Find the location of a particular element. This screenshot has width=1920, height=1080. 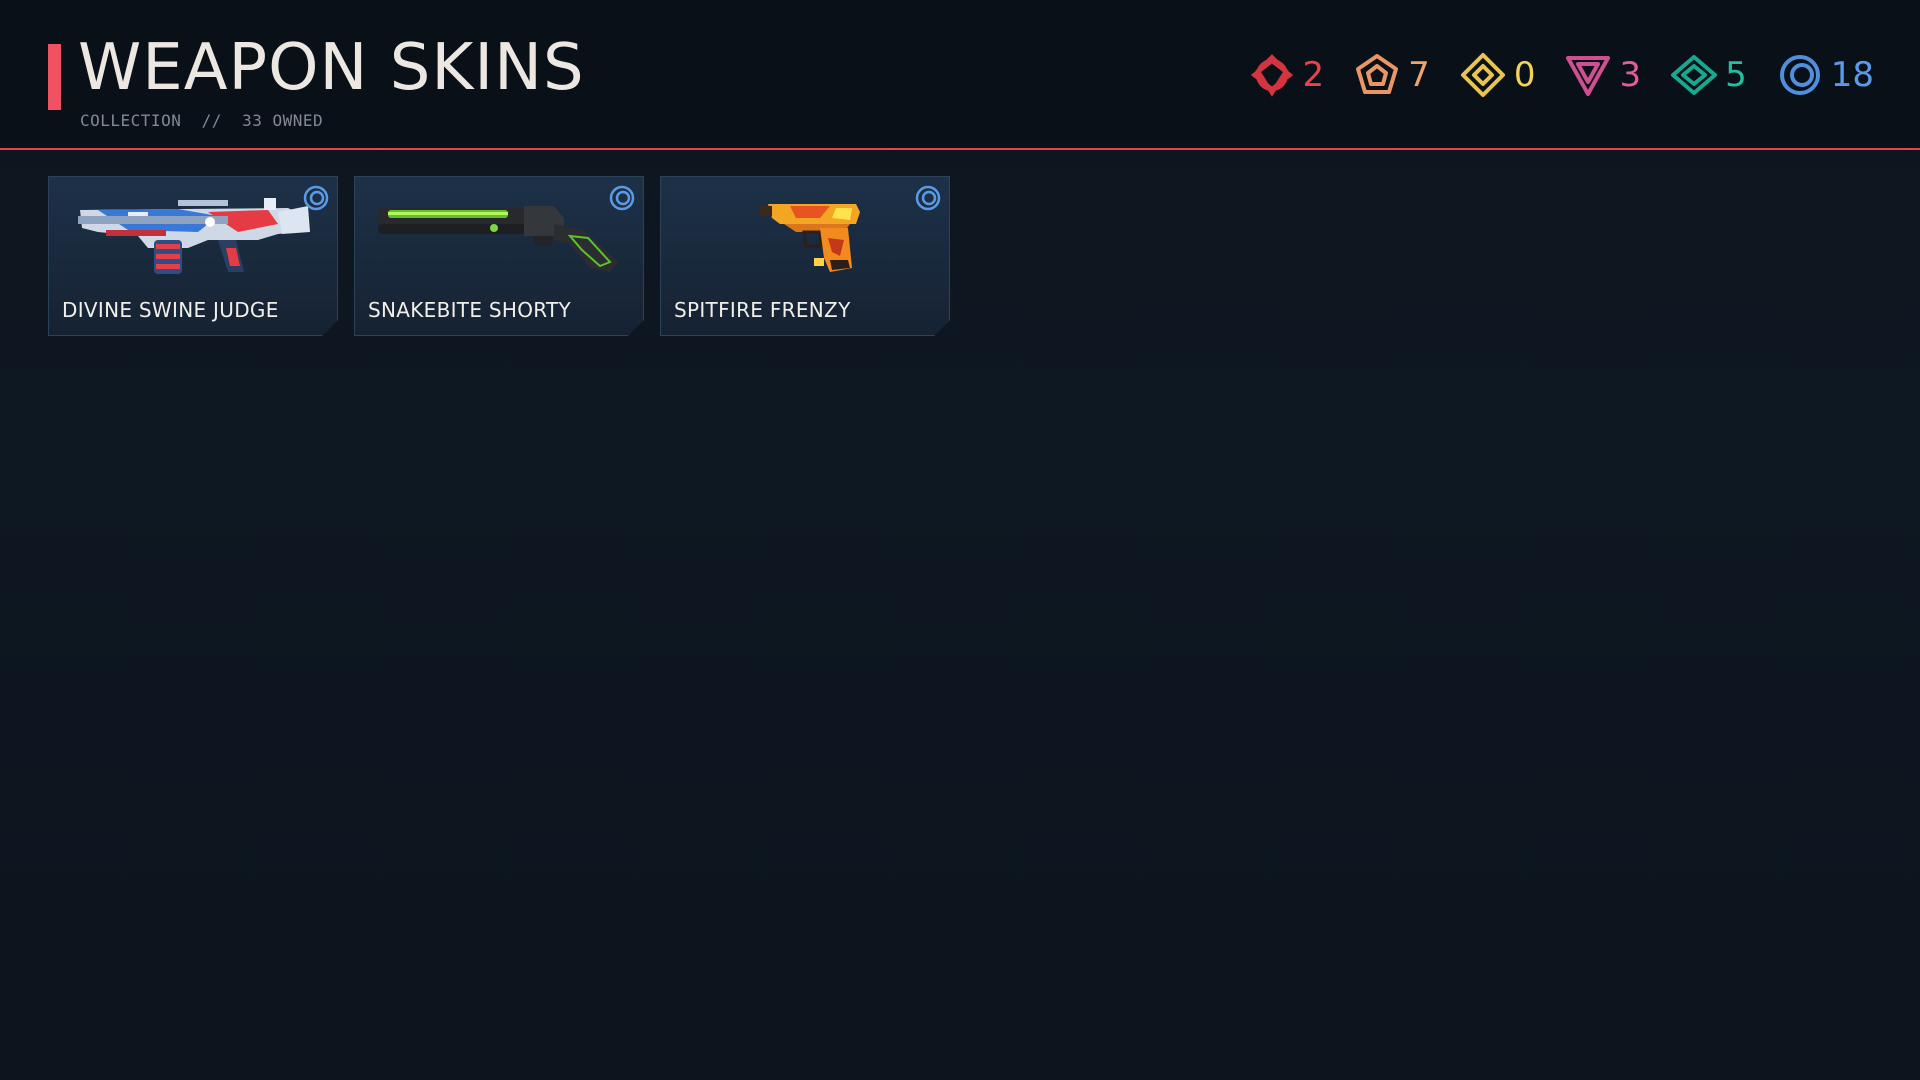

currency-teal: 5 is located at coordinates (1709, 75).